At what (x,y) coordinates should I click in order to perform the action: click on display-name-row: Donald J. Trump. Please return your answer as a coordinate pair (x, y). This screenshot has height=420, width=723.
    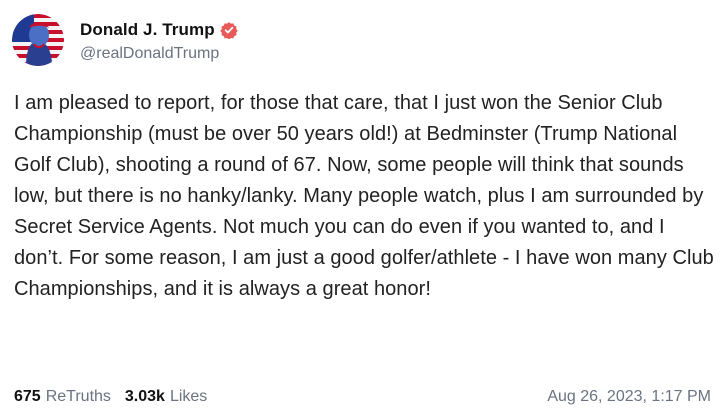
    Looking at the image, I should click on (159, 30).